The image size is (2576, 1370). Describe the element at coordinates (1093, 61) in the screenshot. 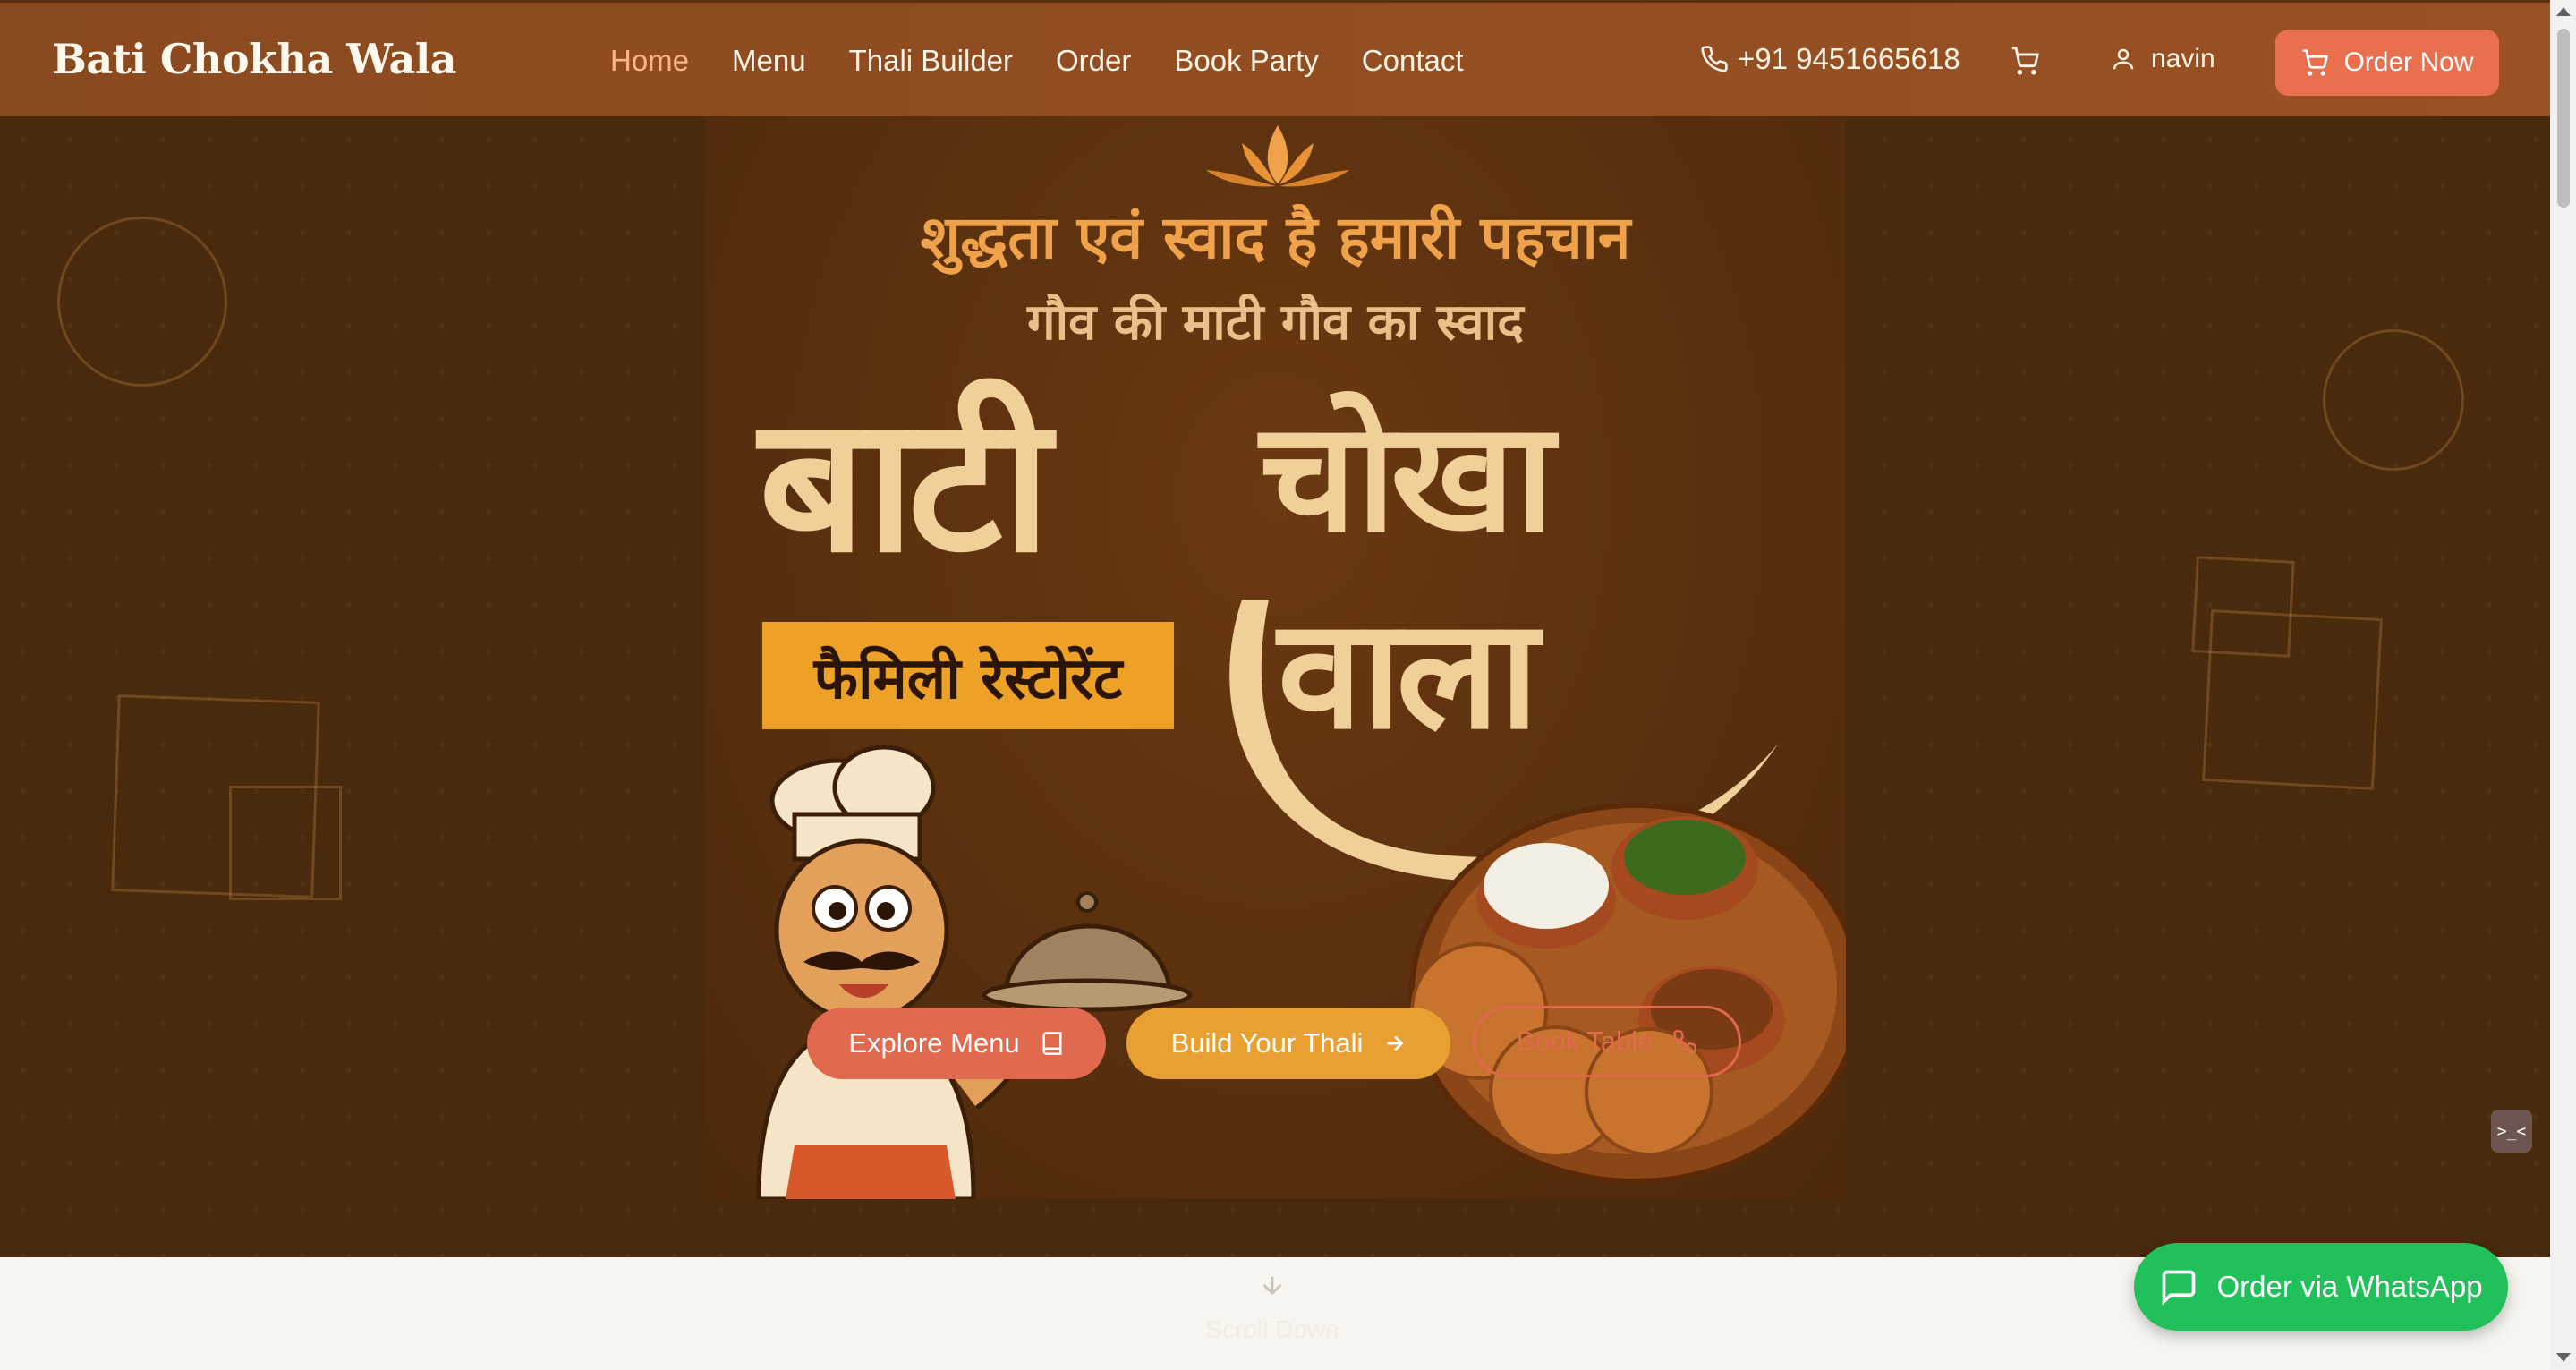

I see `nav-link-order: Order` at that location.